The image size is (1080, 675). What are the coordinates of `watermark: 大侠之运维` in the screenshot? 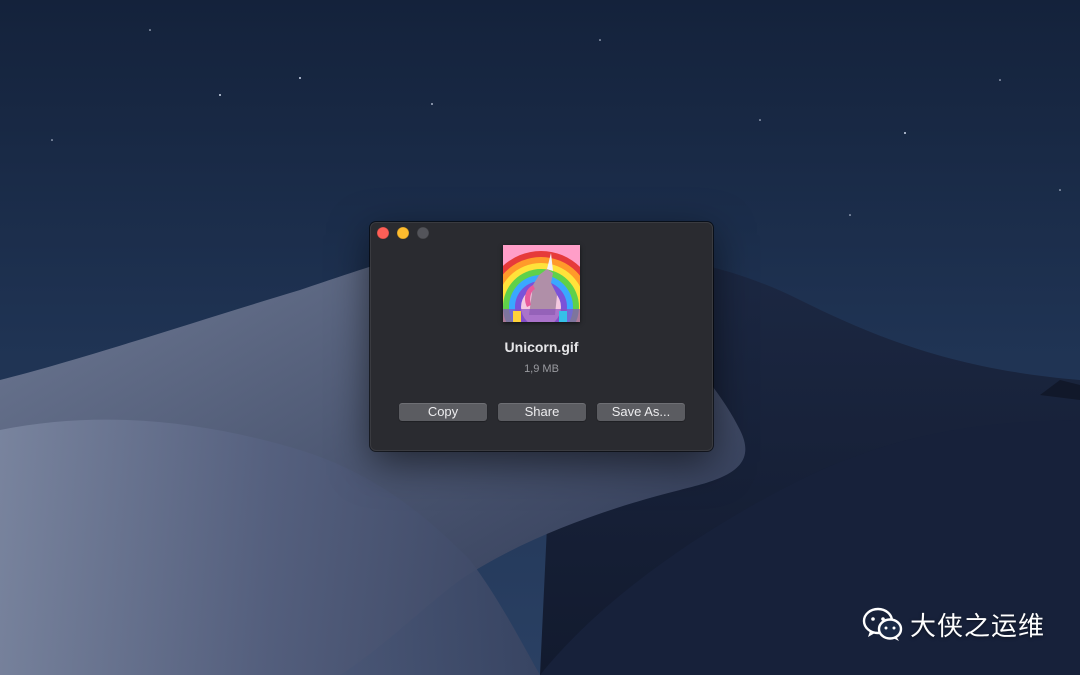 It's located at (953, 624).